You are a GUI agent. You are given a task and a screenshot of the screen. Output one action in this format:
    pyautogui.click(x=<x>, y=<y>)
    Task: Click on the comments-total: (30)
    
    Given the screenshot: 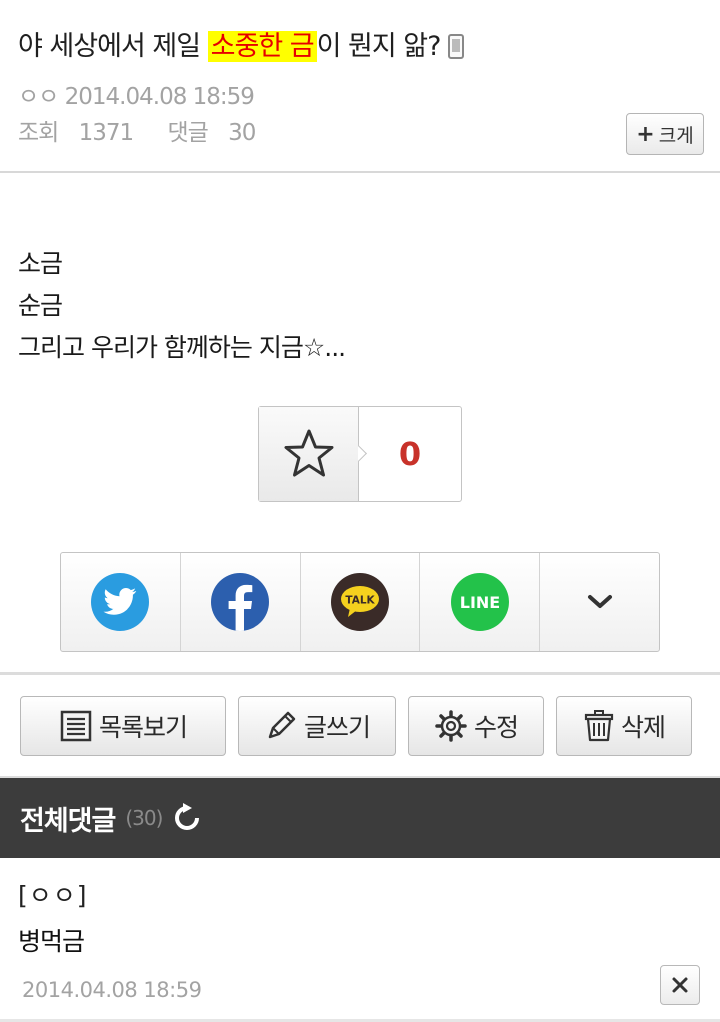 What is the action you would take?
    pyautogui.click(x=144, y=818)
    